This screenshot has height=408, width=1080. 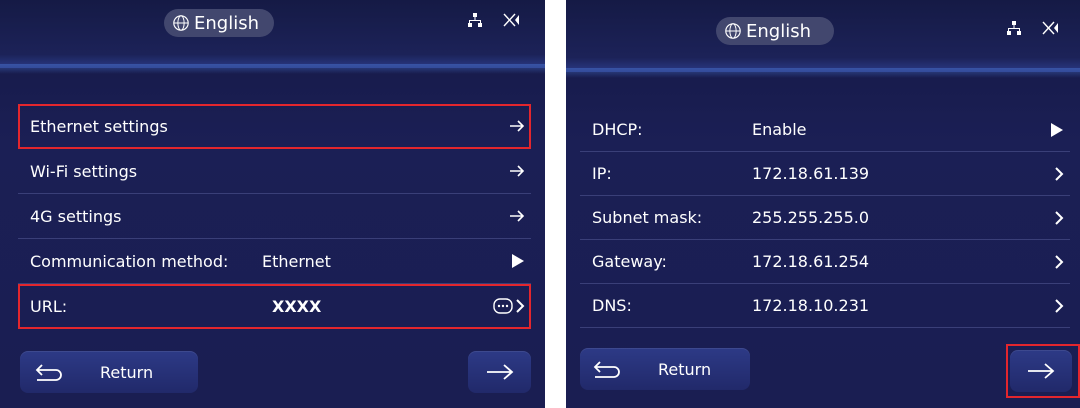 What do you see at coordinates (274, 126) in the screenshot?
I see `ethernet-settings-row: Ethernet settings` at bounding box center [274, 126].